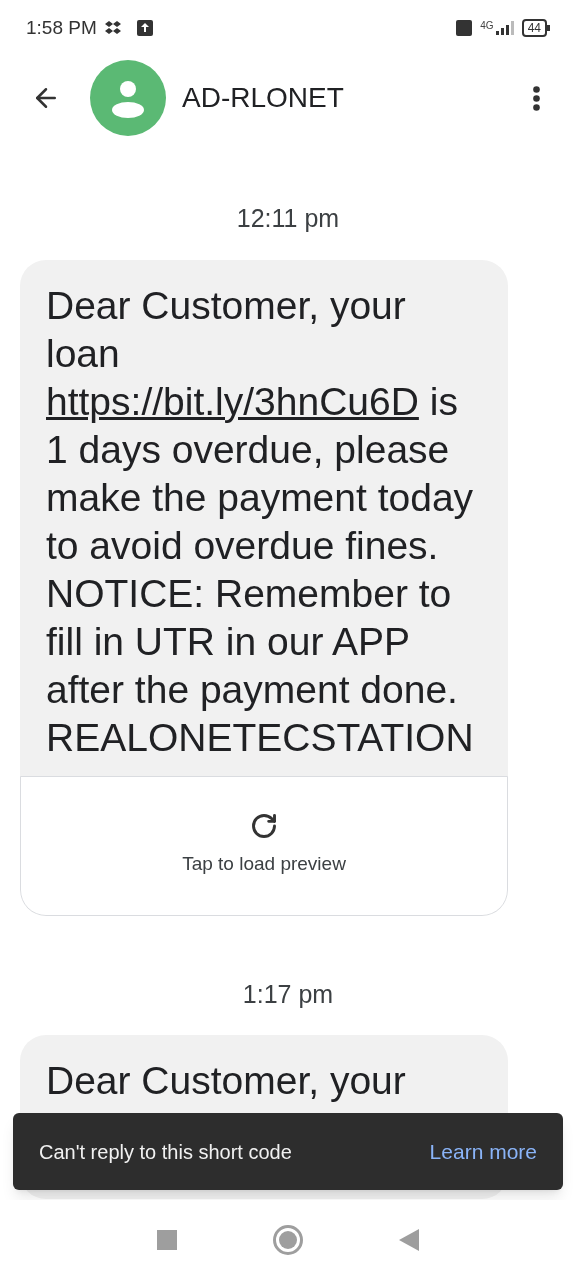 This screenshot has width=576, height=1280. Describe the element at coordinates (61, 27) in the screenshot. I see `status-time: 1:58 PM` at that location.